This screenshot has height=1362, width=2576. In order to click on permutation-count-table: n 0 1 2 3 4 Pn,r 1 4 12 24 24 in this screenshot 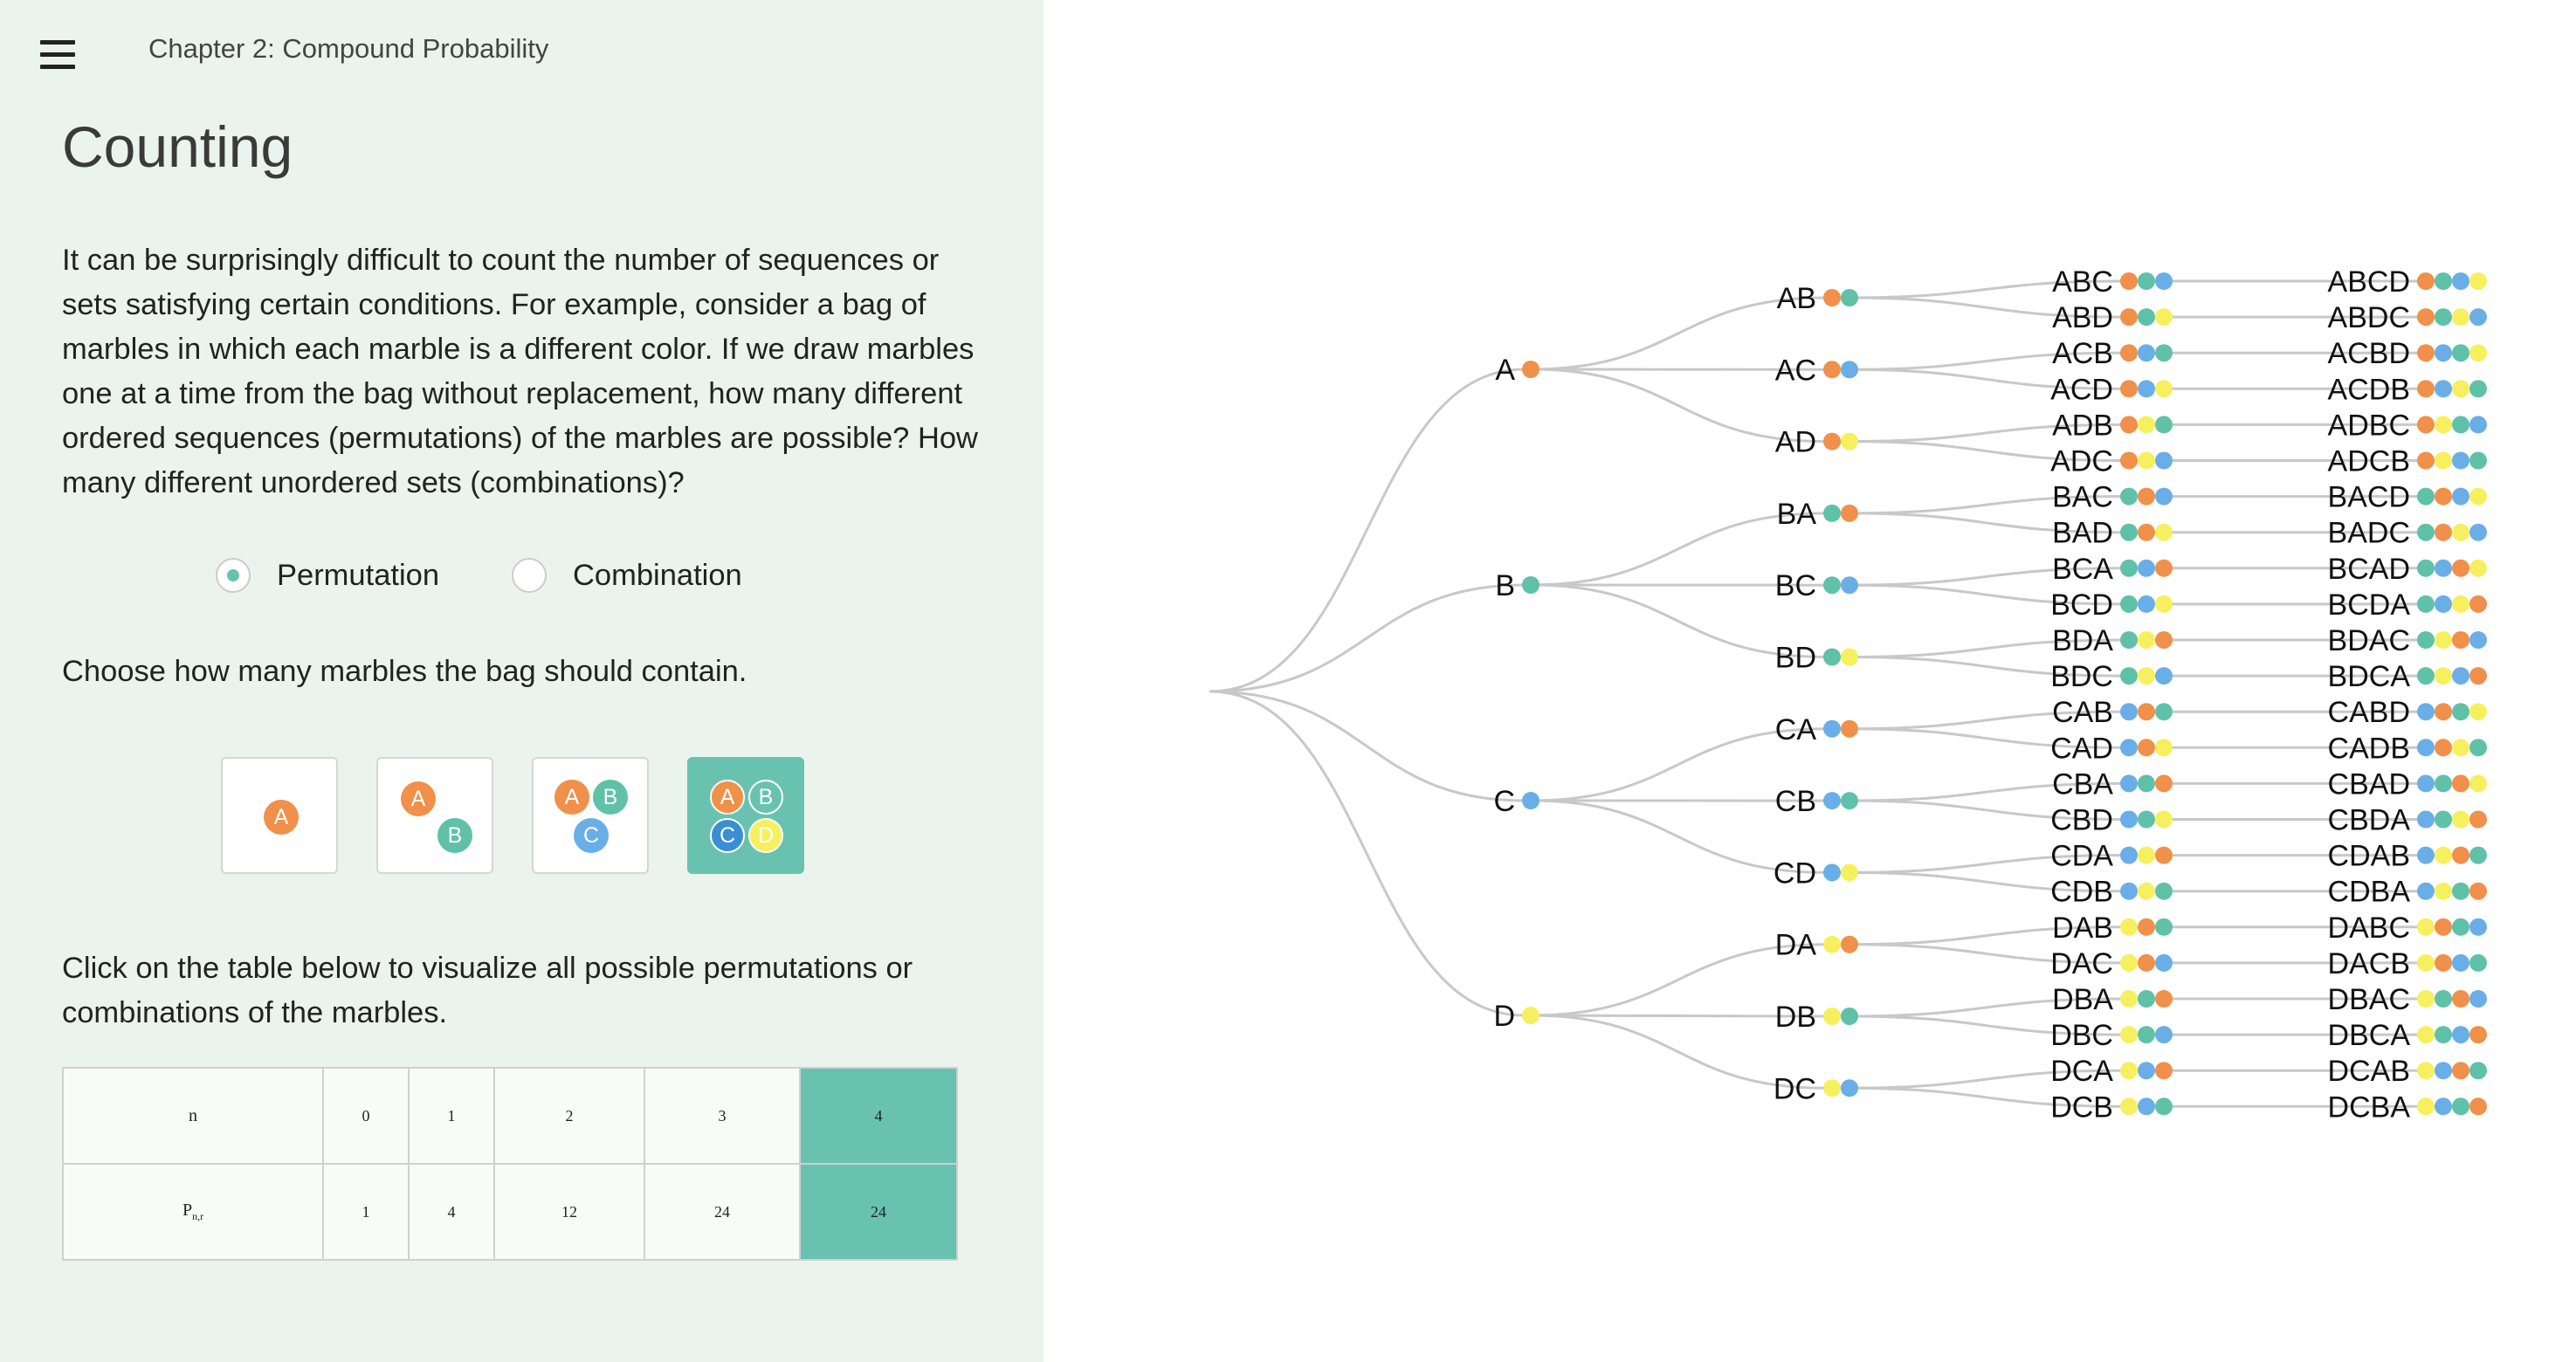, I will do `click(510, 1164)`.